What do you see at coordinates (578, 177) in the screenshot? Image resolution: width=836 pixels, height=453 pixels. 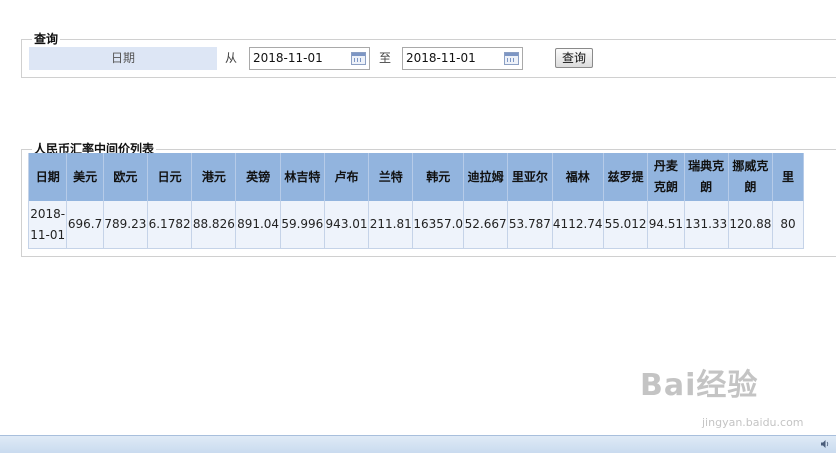 I see `column-header: 福林` at bounding box center [578, 177].